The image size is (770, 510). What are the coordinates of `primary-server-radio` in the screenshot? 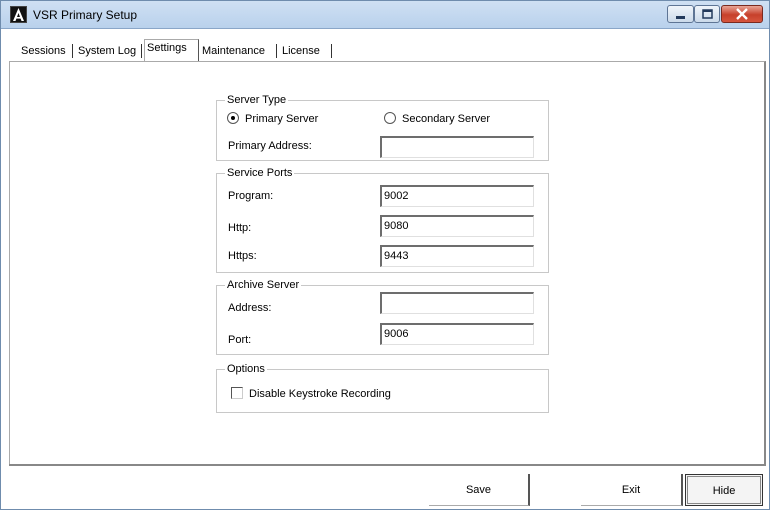 It's located at (233, 118).